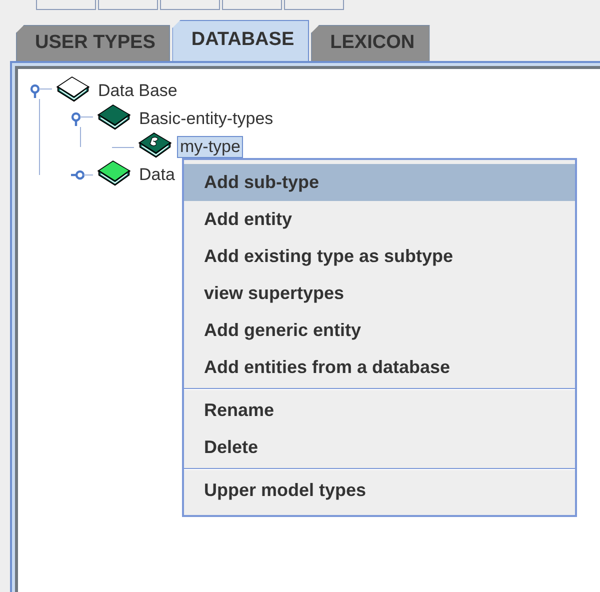 This screenshot has height=592, width=600. I want to click on tab: LEXICON, so click(370, 43).